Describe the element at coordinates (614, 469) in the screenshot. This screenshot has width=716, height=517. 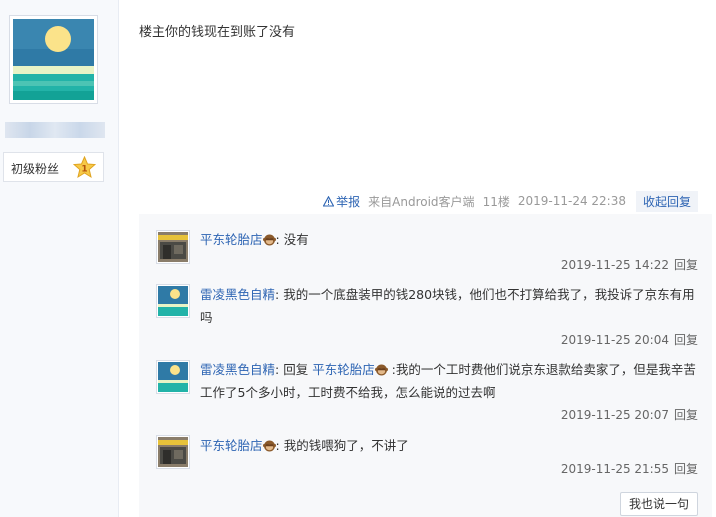
I see `reply-time: 2019-11-25 21:55` at that location.